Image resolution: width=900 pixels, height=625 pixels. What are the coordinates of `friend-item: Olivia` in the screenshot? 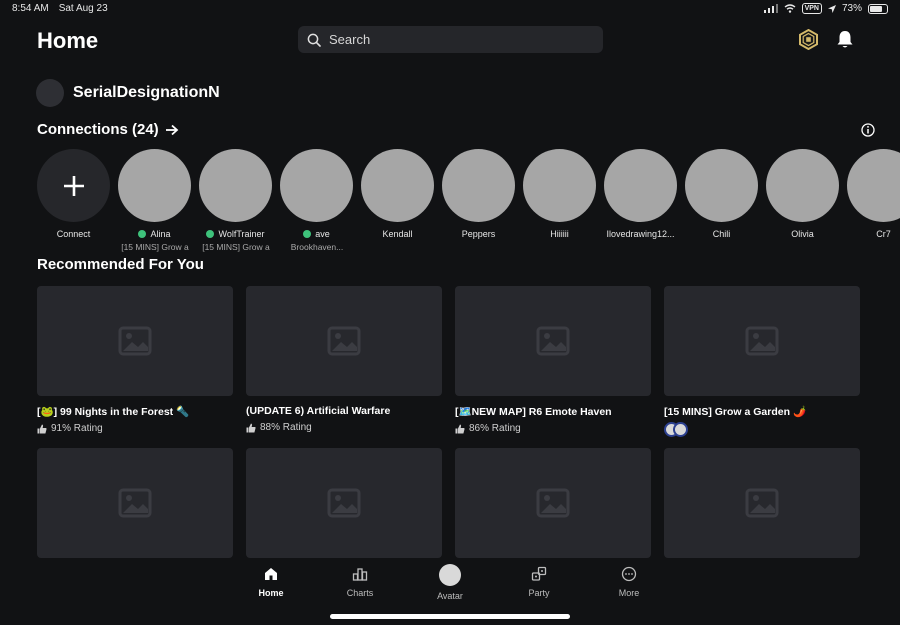 It's located at (802, 194).